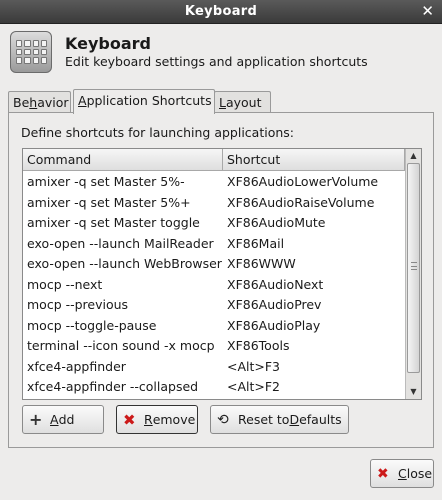  What do you see at coordinates (214, 285) in the screenshot?
I see `table-row: mocp --next XF86AudioNext` at bounding box center [214, 285].